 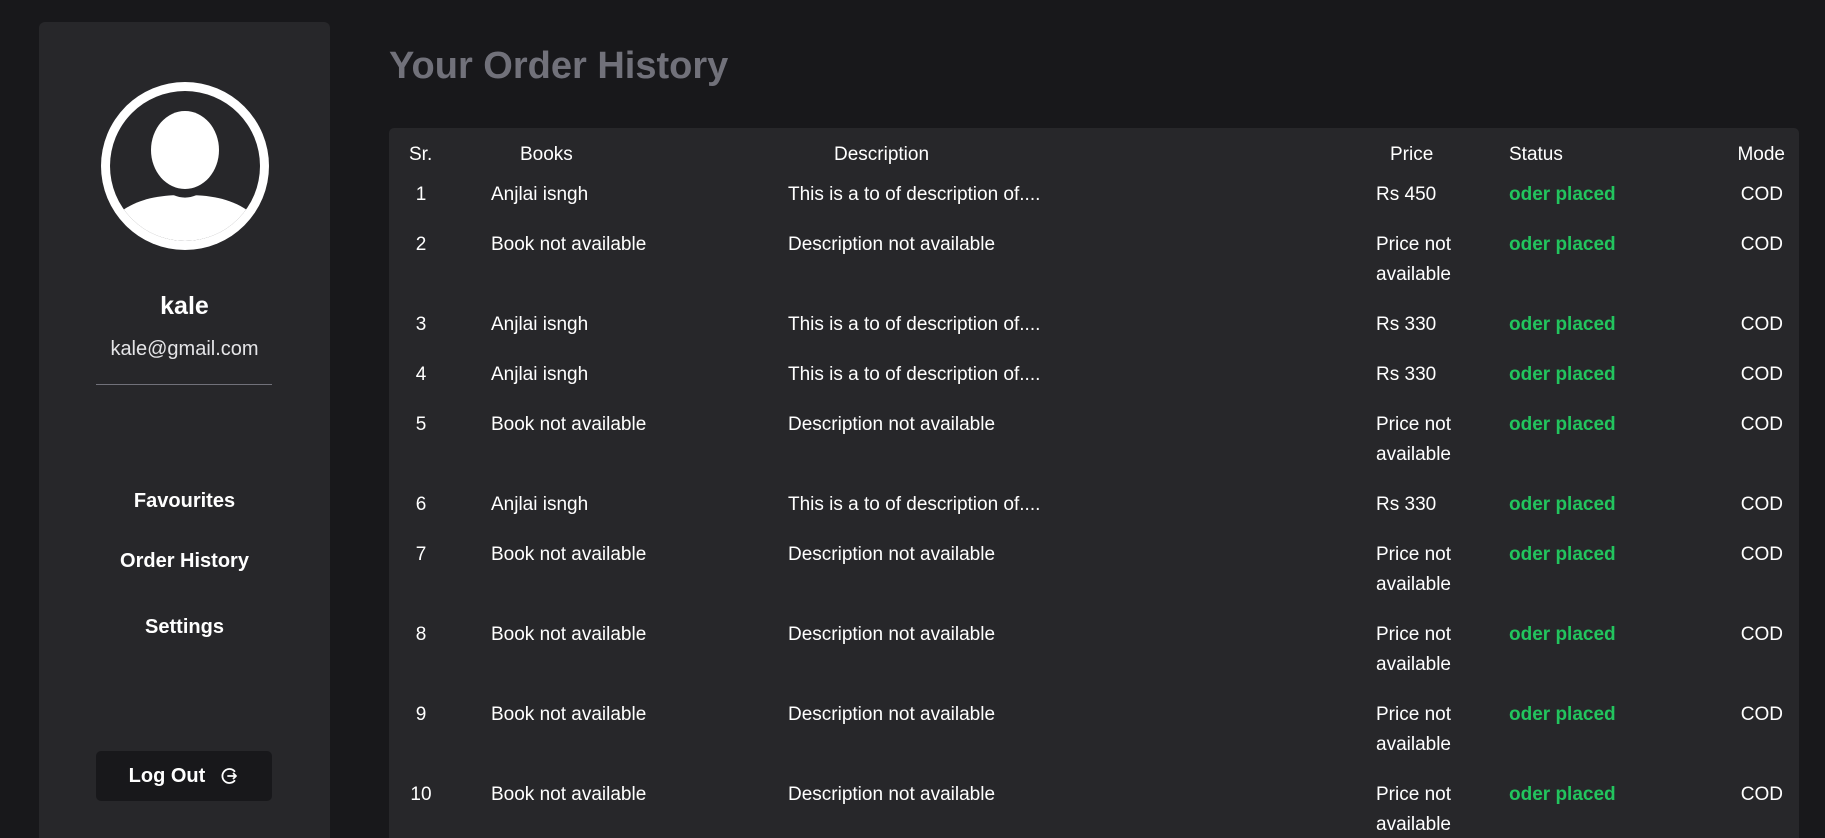 I want to click on user-email: kale@gmail.com, so click(x=184, y=349).